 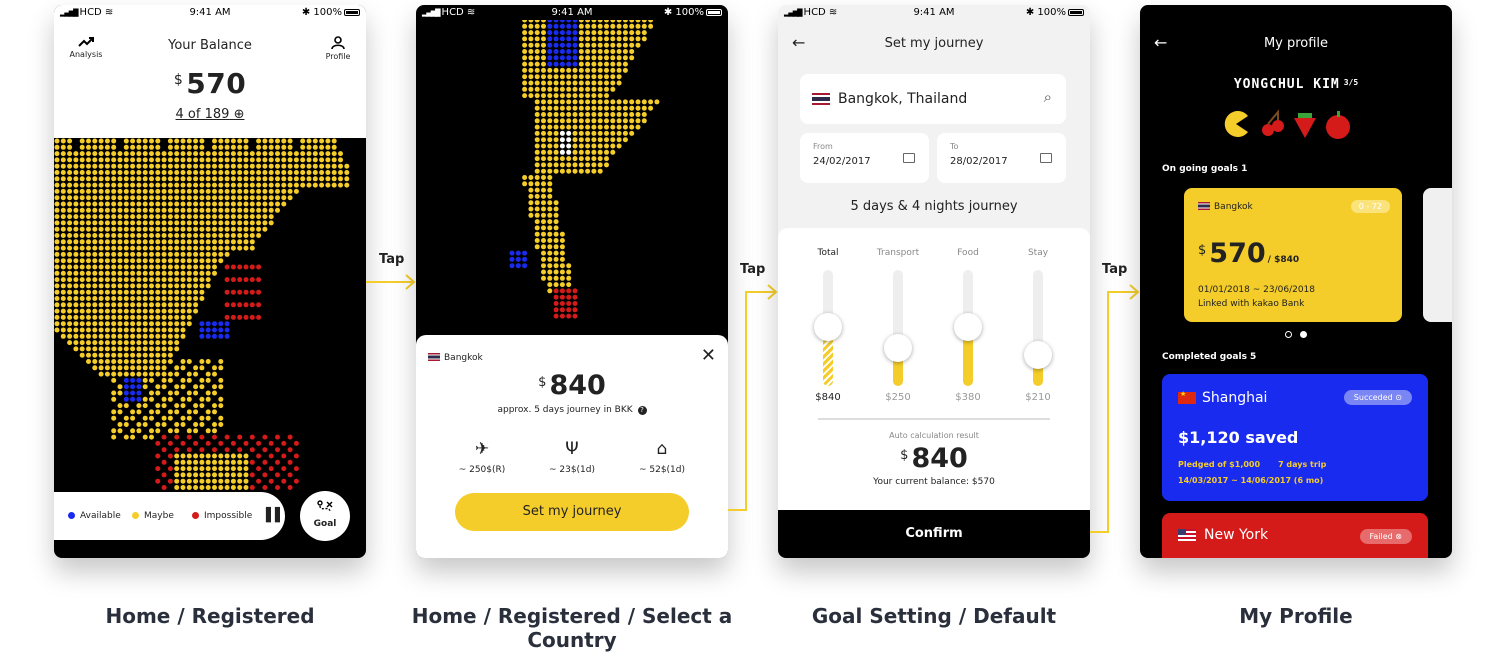 What do you see at coordinates (1235, 398) in the screenshot?
I see `goal-city: Shanghai` at bounding box center [1235, 398].